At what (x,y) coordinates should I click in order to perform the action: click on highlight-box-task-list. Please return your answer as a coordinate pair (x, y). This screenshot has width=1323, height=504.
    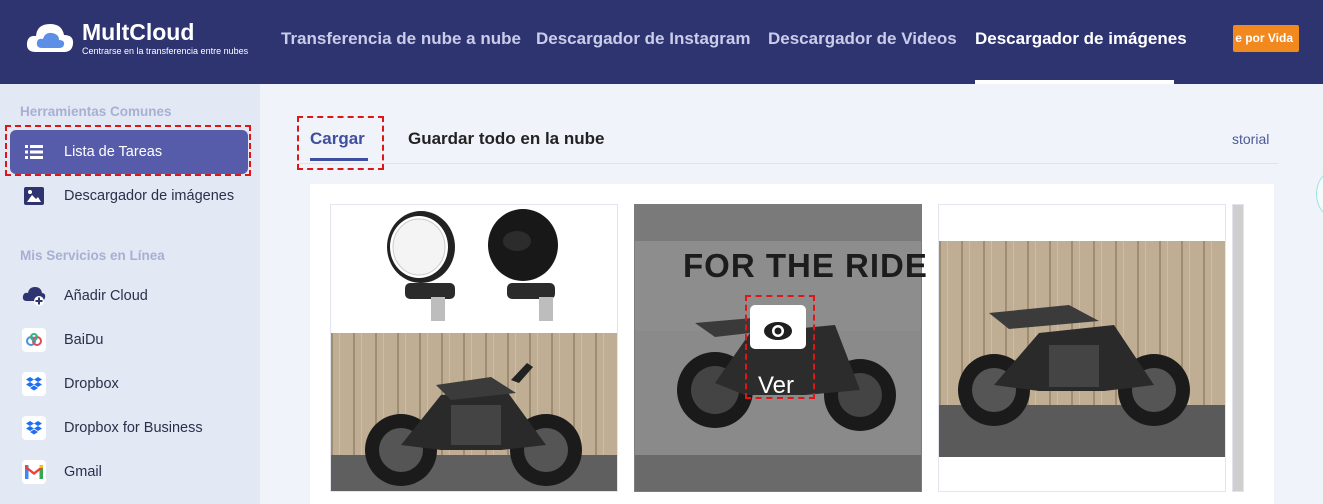
    Looking at the image, I should click on (128, 150).